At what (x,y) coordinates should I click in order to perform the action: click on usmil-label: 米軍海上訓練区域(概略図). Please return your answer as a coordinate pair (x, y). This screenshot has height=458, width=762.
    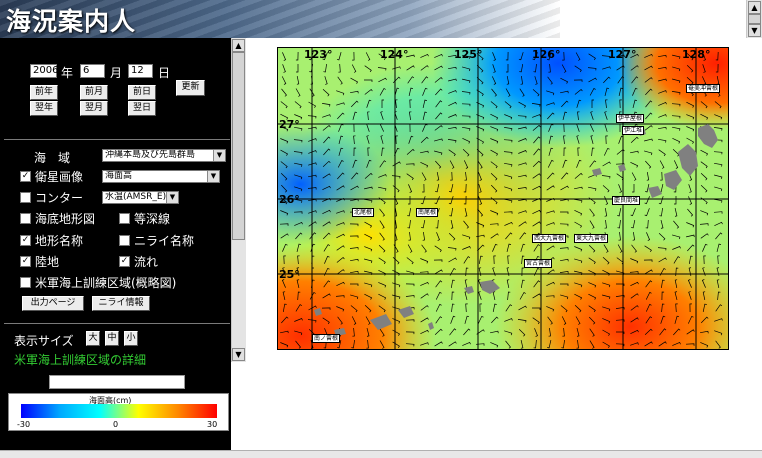
    Looking at the image, I should click on (106, 283).